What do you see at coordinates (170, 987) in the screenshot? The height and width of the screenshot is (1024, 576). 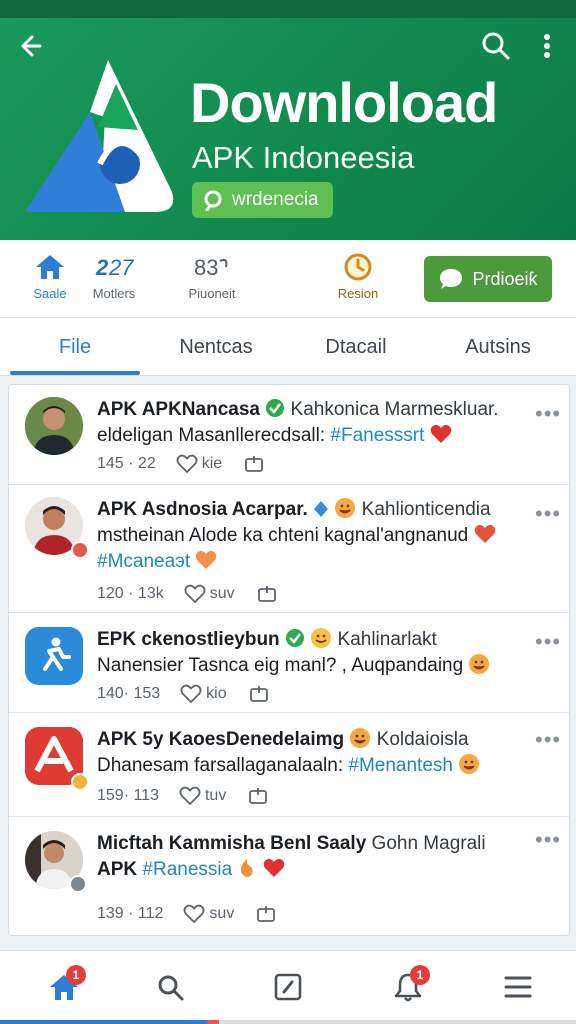 I see `nav-search` at bounding box center [170, 987].